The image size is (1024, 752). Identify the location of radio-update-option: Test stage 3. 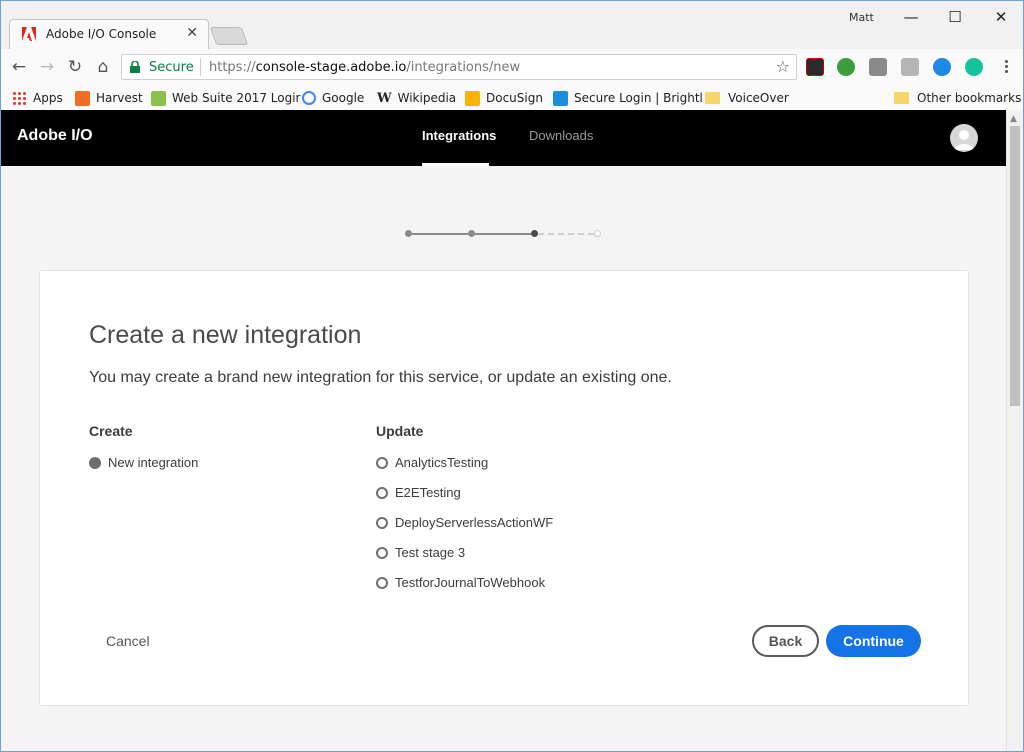
(420, 552).